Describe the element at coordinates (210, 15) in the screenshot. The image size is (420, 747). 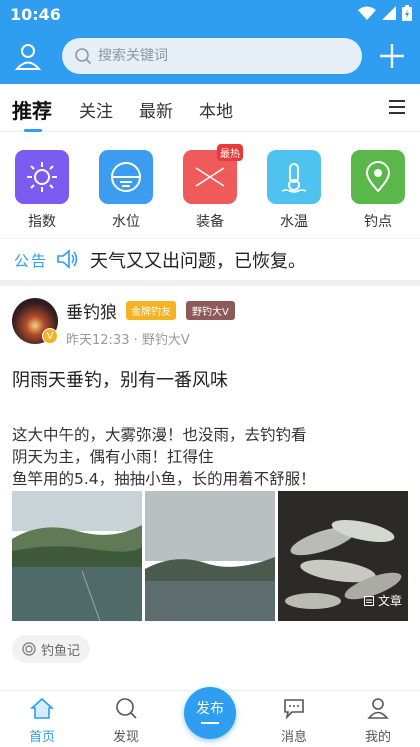
I see `status-bar: 10:46` at that location.